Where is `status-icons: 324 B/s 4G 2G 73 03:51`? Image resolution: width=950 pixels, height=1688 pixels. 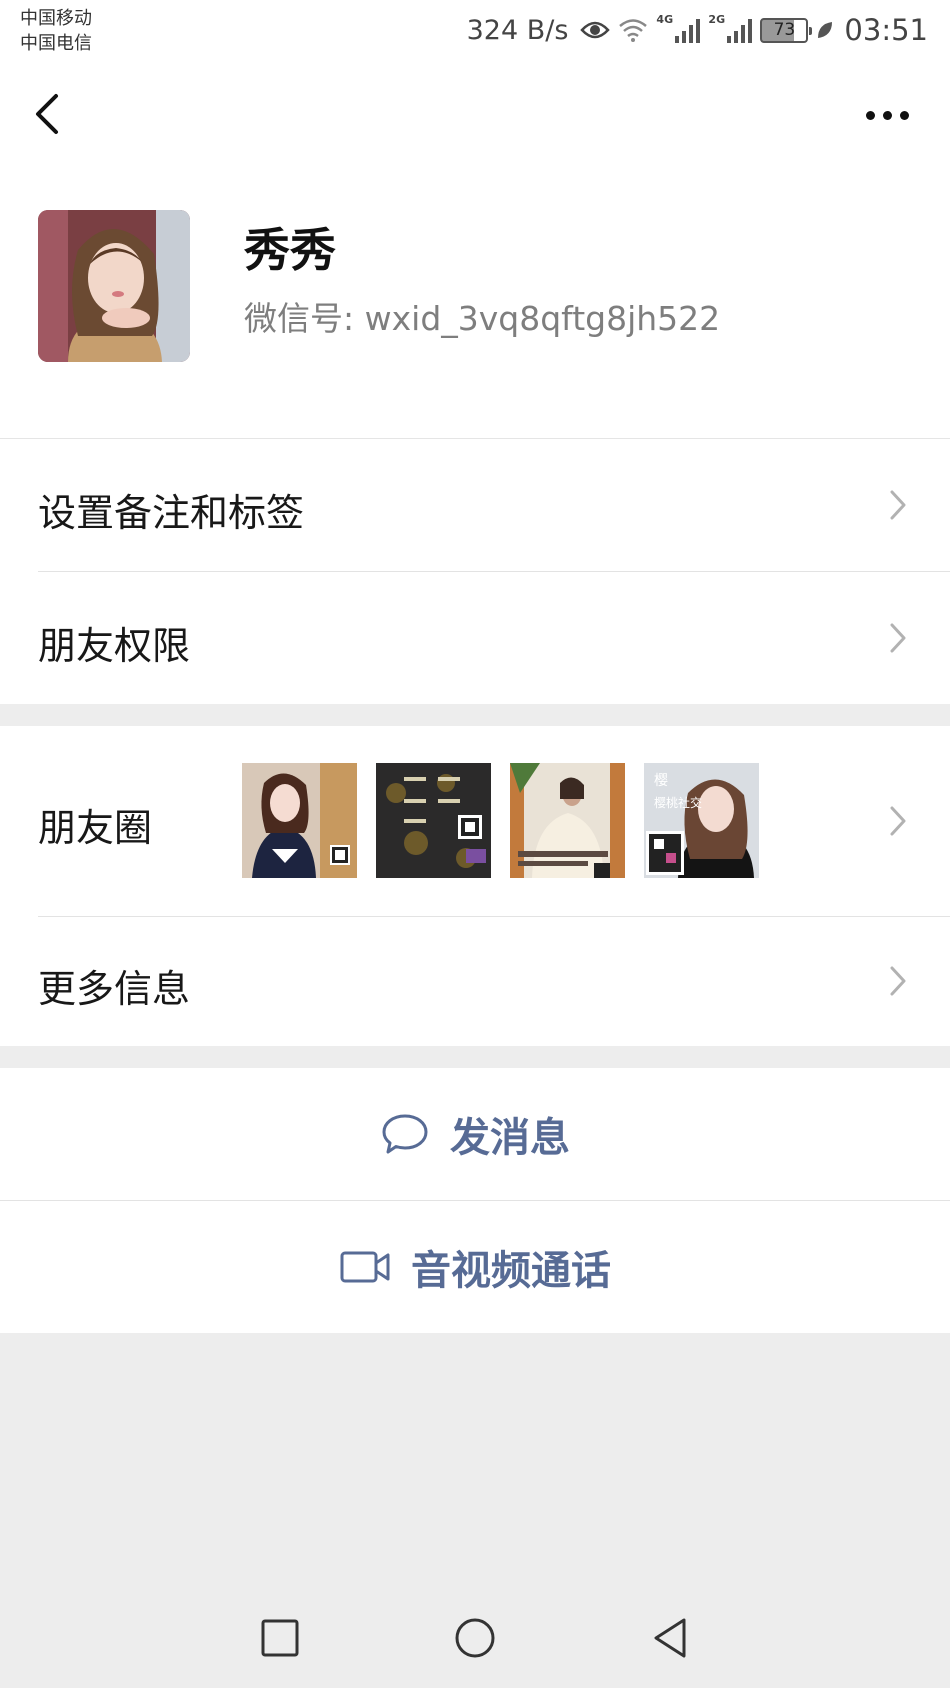 status-icons: 324 B/s 4G 2G 73 03:51 is located at coordinates (697, 30).